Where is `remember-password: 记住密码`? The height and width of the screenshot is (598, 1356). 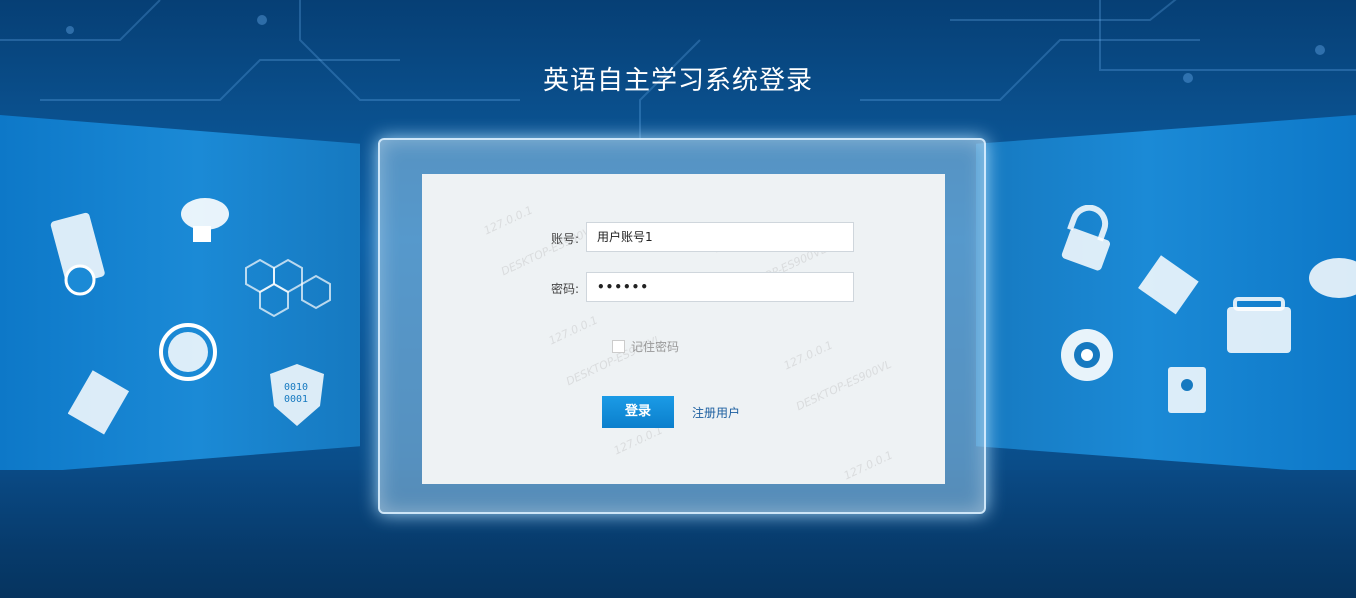 remember-password: 记住密码 is located at coordinates (645, 346).